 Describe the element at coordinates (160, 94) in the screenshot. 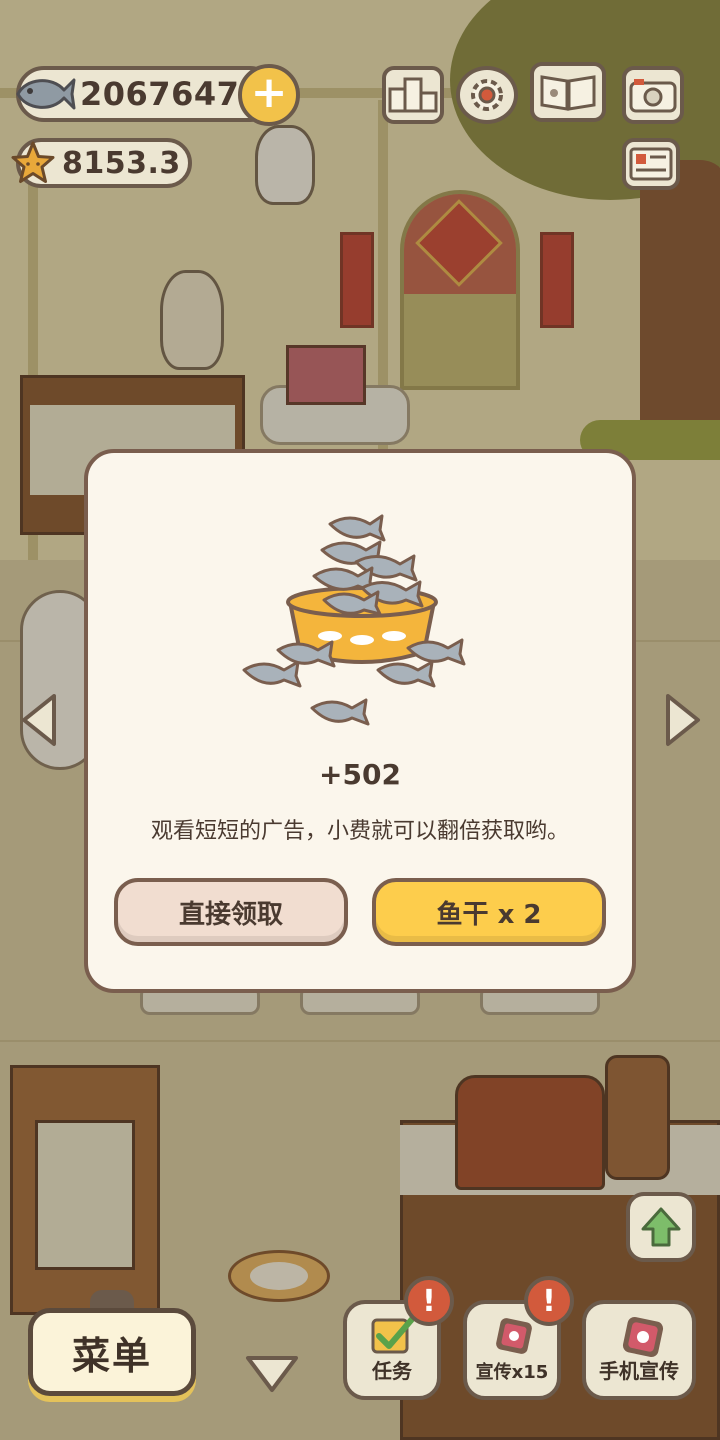

I see `fish-count: 2067647` at that location.